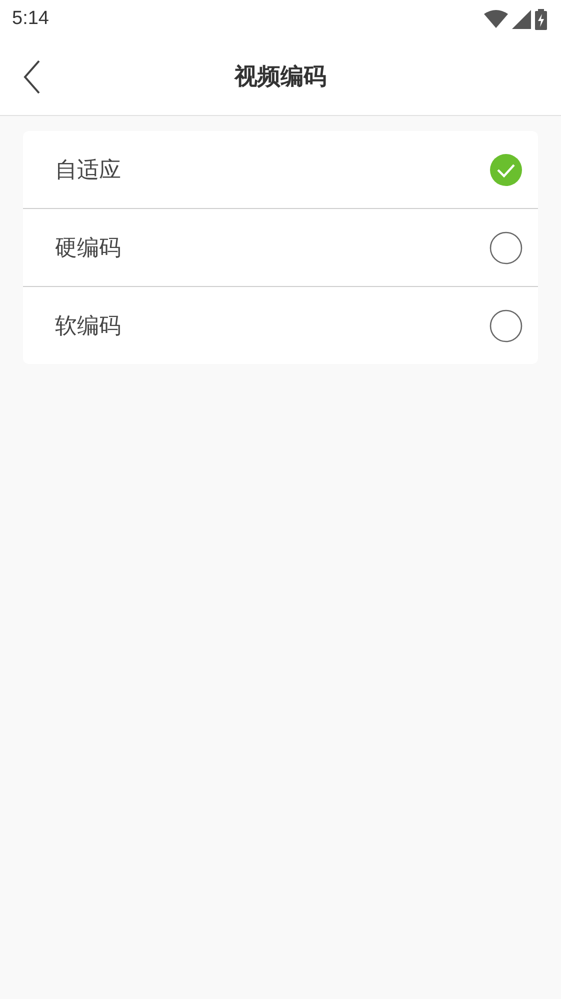 The height and width of the screenshot is (999, 561). Describe the element at coordinates (496, 19) in the screenshot. I see `wifi-icon` at that location.